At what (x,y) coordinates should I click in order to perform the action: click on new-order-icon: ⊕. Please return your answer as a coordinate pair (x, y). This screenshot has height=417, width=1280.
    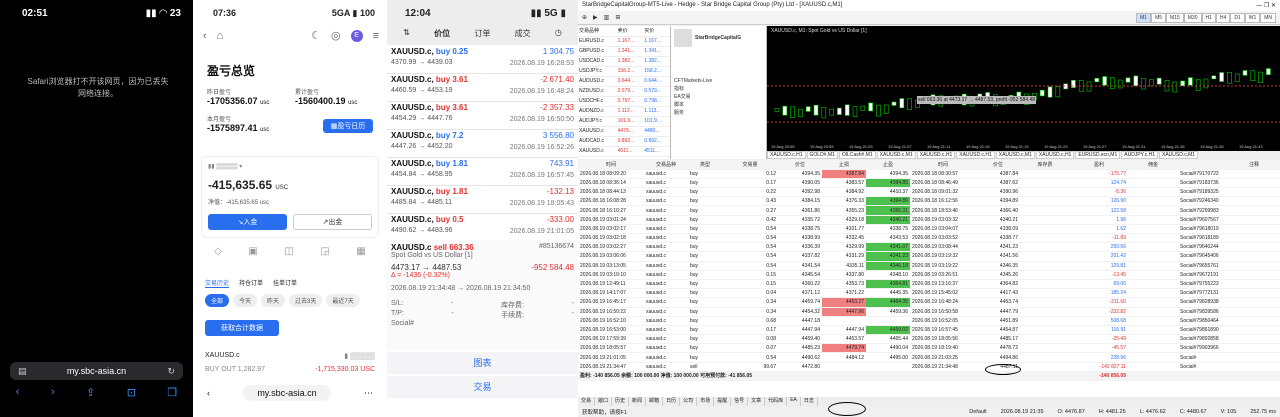
    Looking at the image, I should click on (584, 17).